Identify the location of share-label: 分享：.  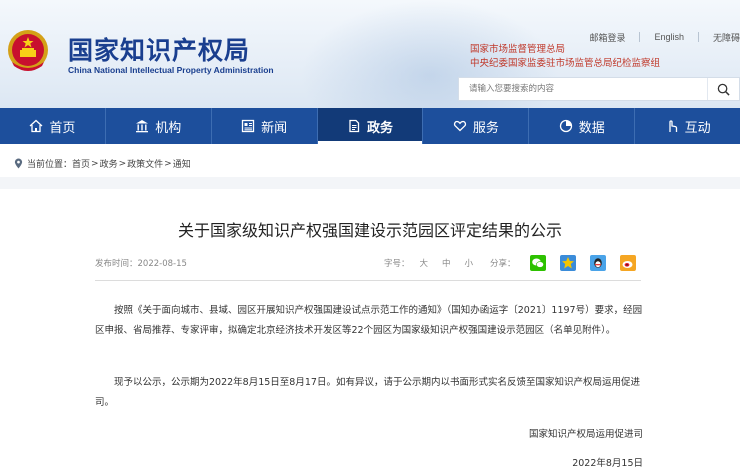
(503, 264).